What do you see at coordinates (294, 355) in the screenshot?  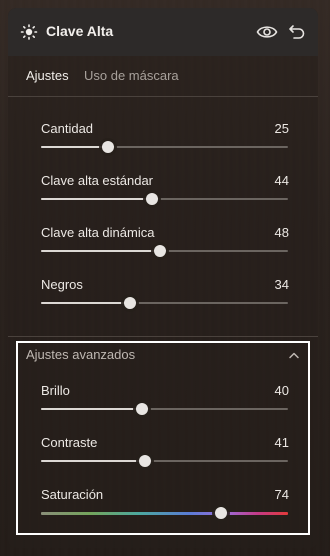 I see `chevron-up-icon` at bounding box center [294, 355].